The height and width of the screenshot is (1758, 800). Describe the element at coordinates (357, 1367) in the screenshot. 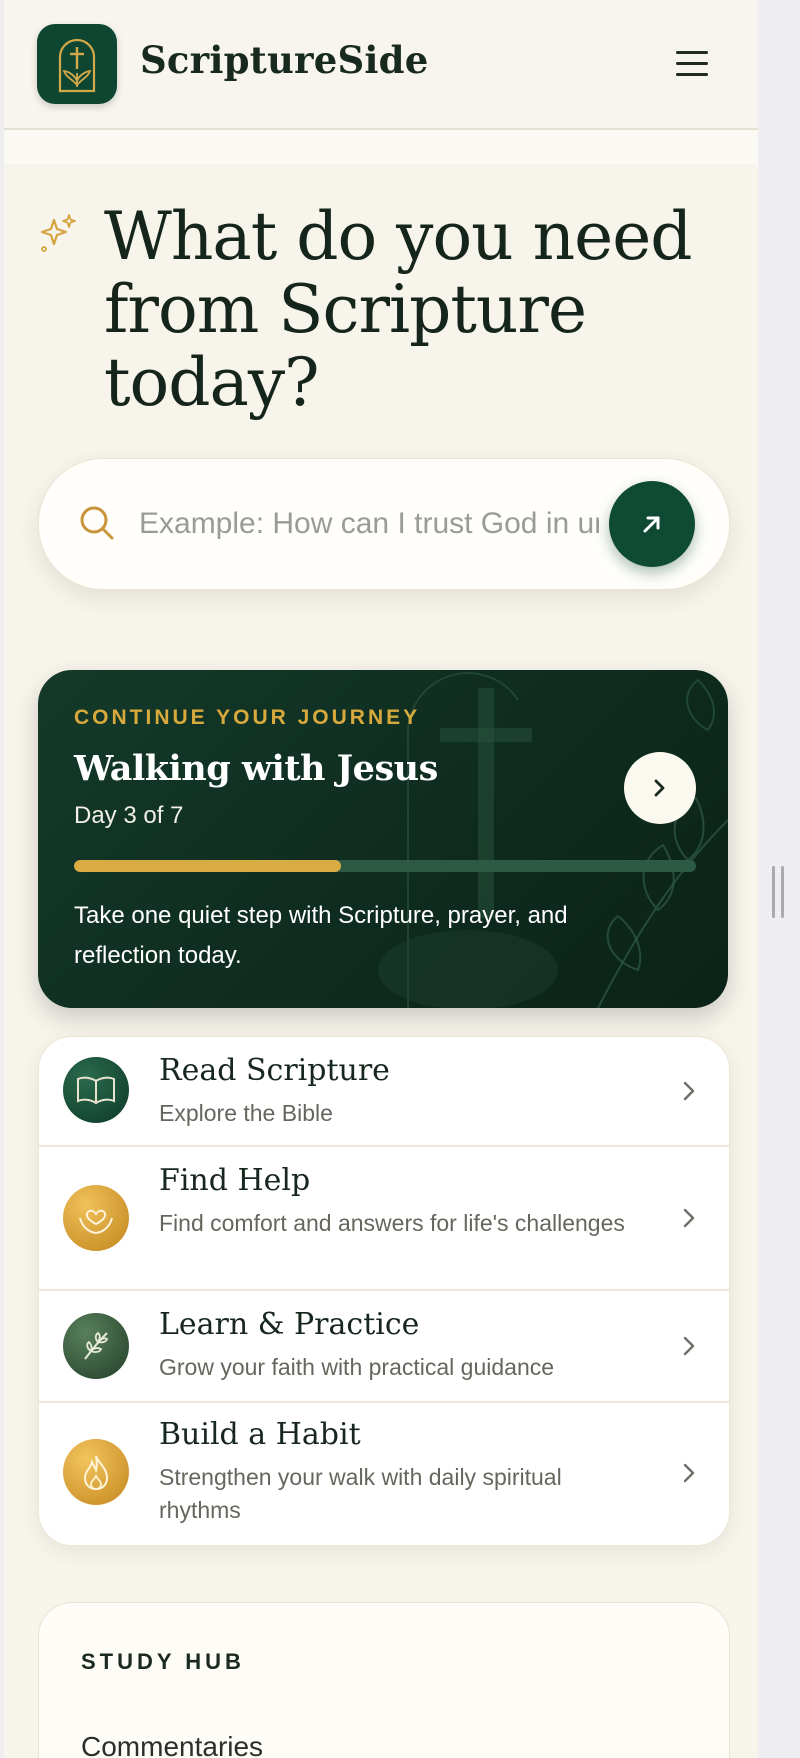

I see `menu-item-subtitle: Grow your faith with practical guidance` at that location.